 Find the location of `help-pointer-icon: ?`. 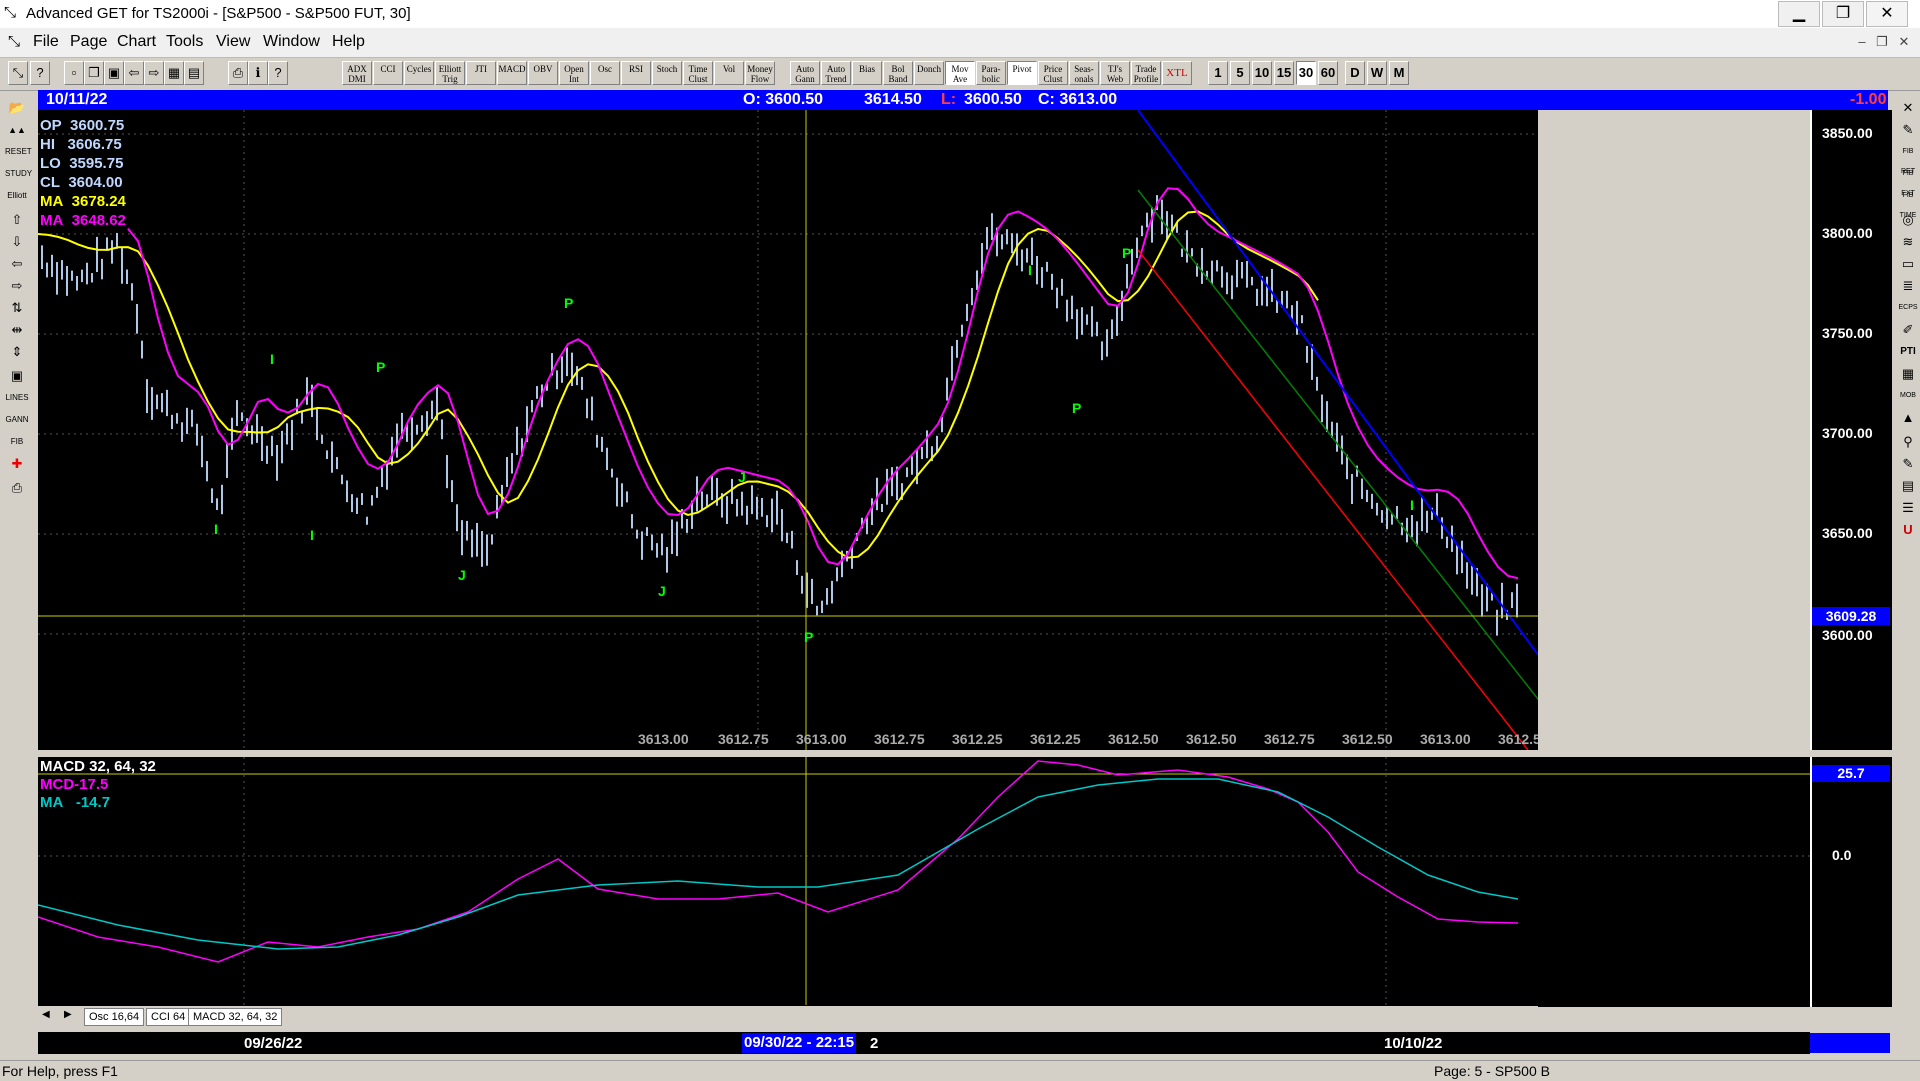

help-pointer-icon: ? is located at coordinates (40, 73).